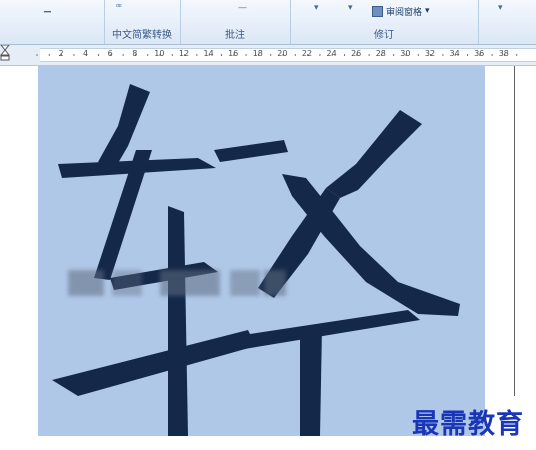 This screenshot has height=450, width=536. I want to click on left-gutter, so click(19, 258).